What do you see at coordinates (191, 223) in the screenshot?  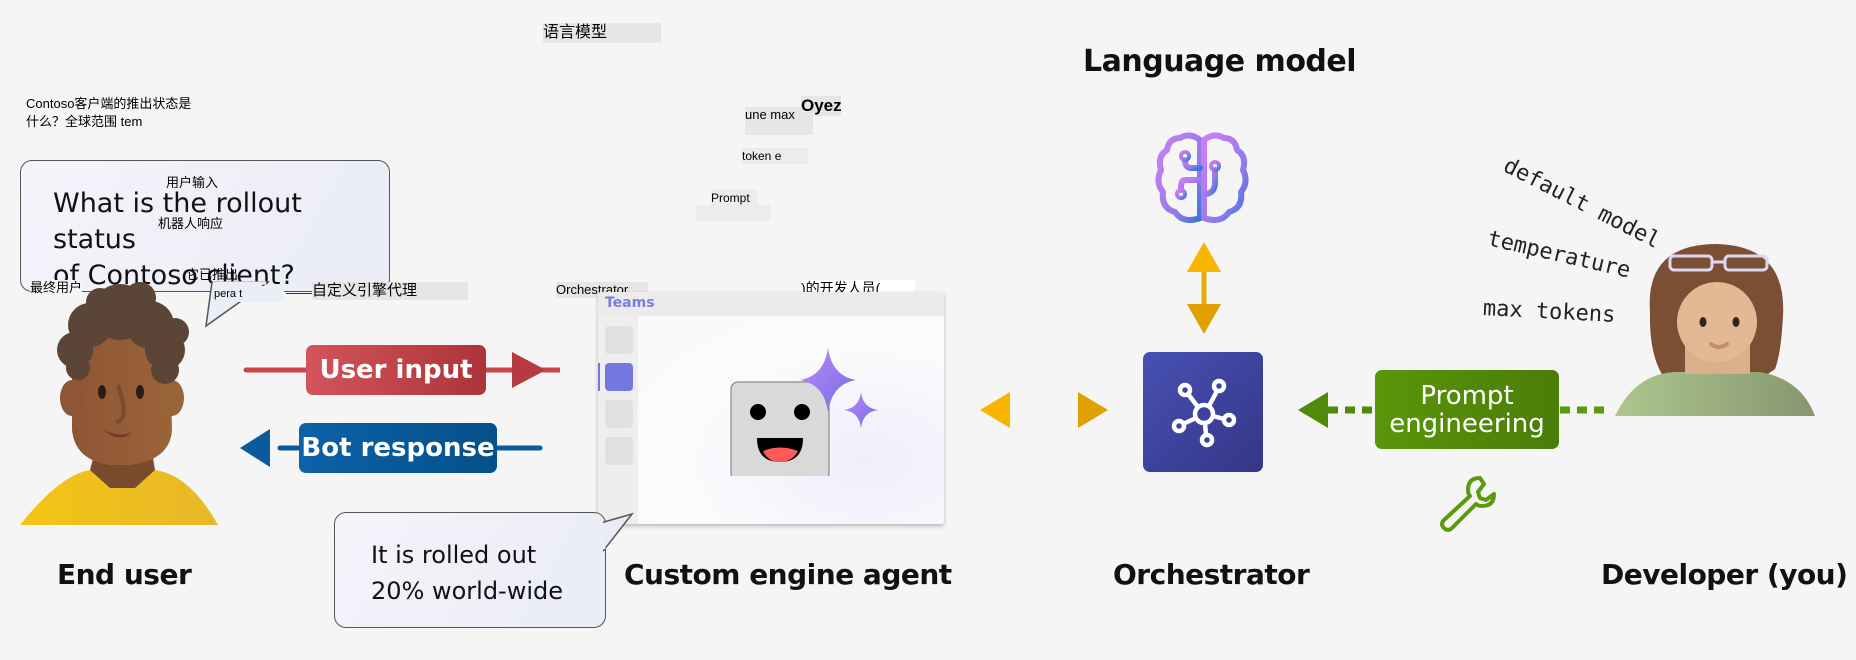 I see `overlay-bot-response-cn: 机器人响应` at bounding box center [191, 223].